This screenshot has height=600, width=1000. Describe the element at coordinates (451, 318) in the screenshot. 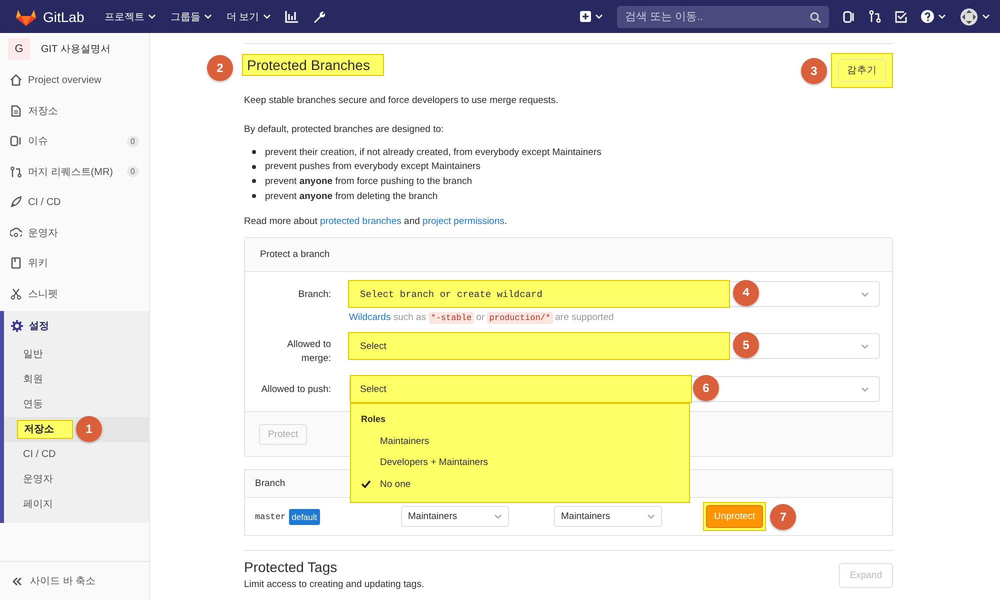

I see `code-snippet: *-stable` at that location.